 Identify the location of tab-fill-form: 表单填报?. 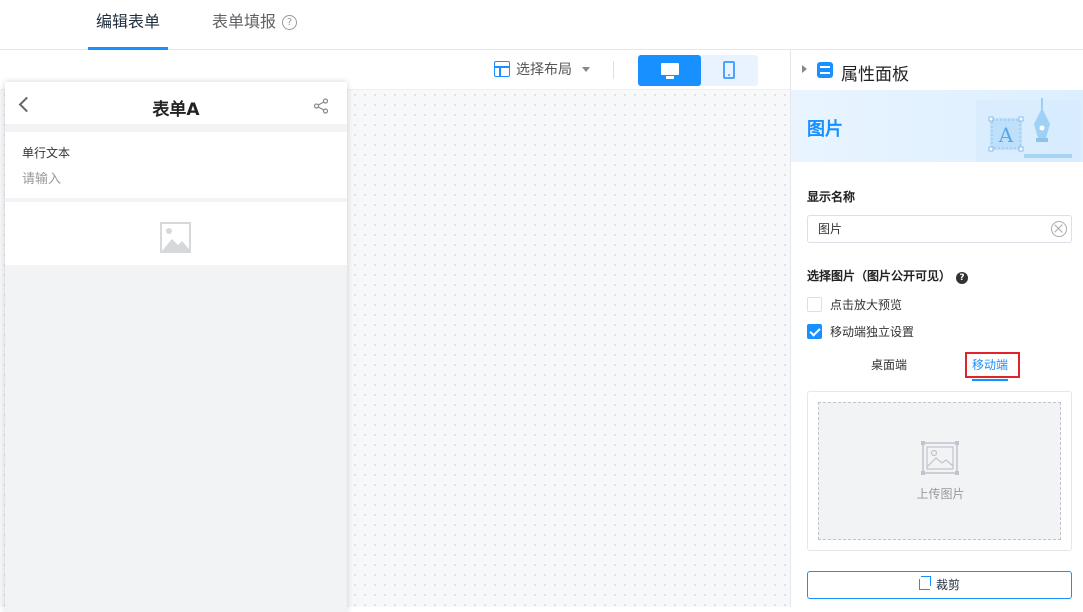
(255, 25).